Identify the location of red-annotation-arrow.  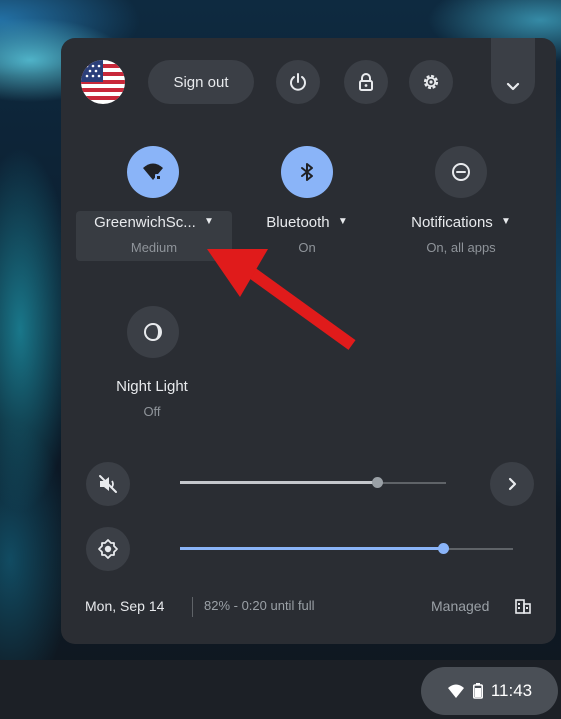
(281, 299).